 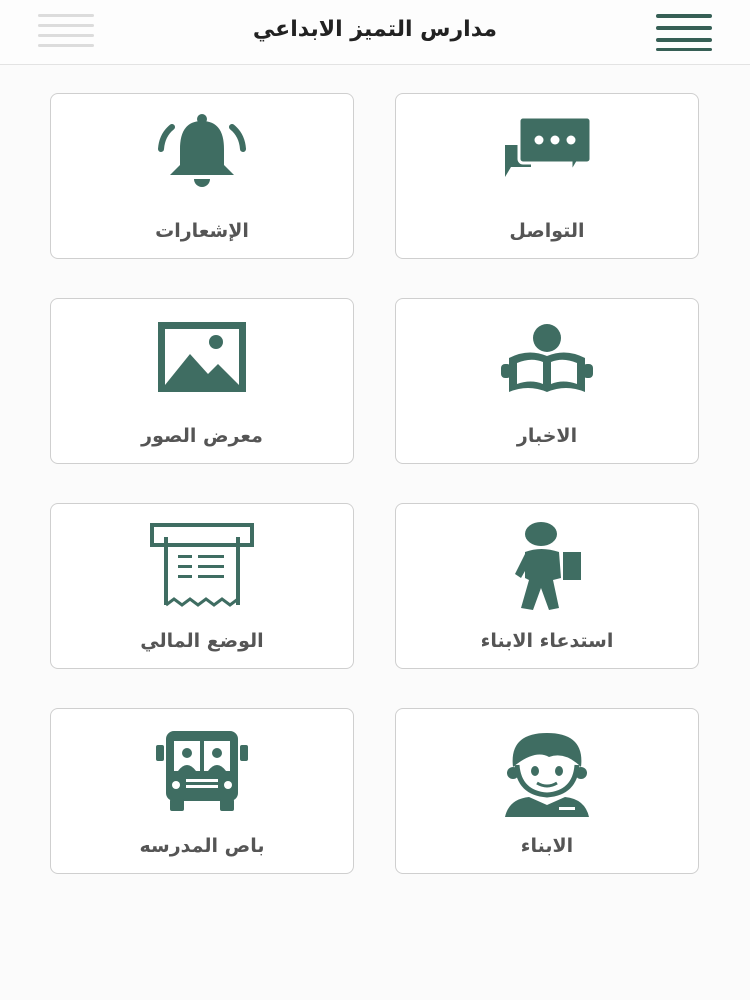 What do you see at coordinates (547, 846) in the screenshot?
I see `tile-label: الابناء` at bounding box center [547, 846].